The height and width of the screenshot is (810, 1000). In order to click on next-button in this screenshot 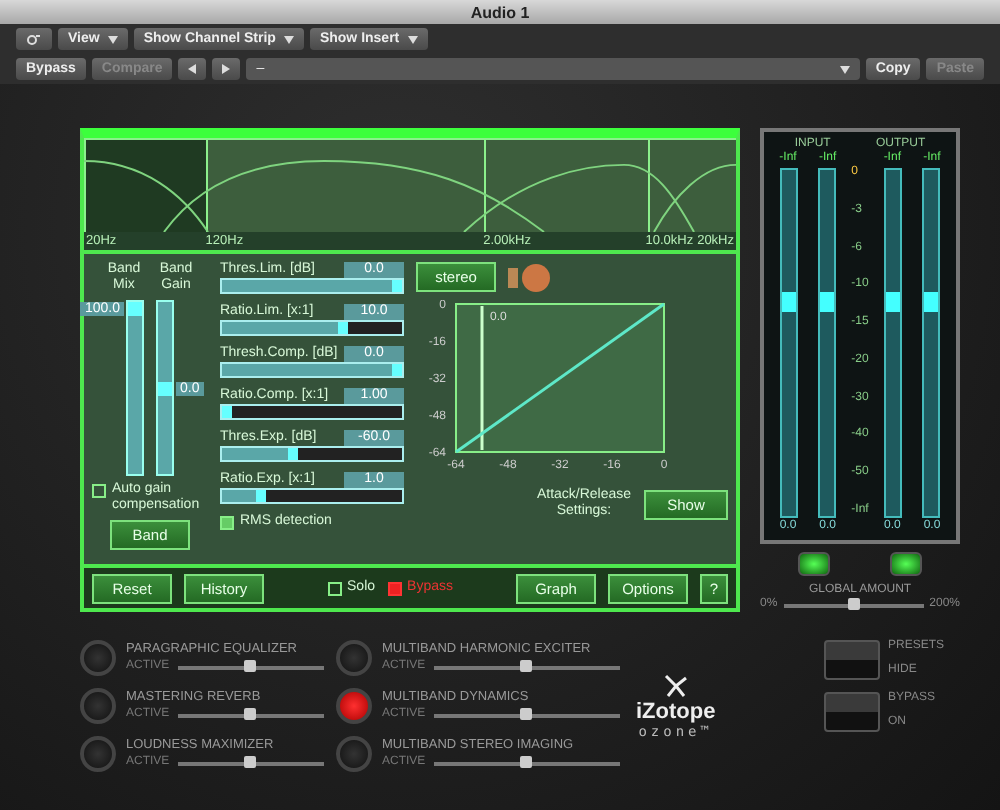, I will do `click(226, 69)`.